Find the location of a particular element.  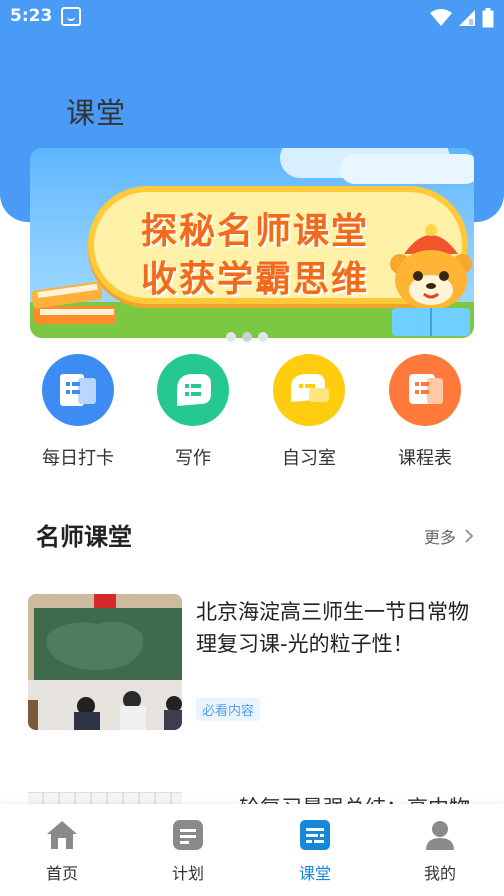

home-icon is located at coordinates (62, 835).